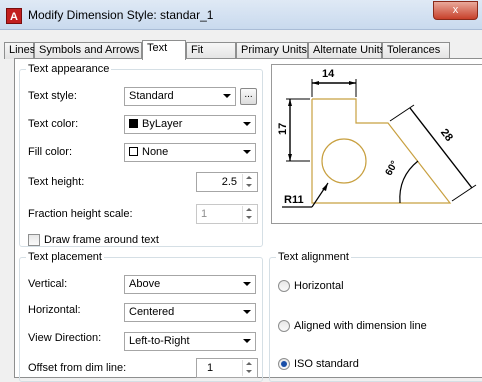 The height and width of the screenshot is (382, 482). Describe the element at coordinates (211, 50) in the screenshot. I see `tab-fit: Fit` at that location.